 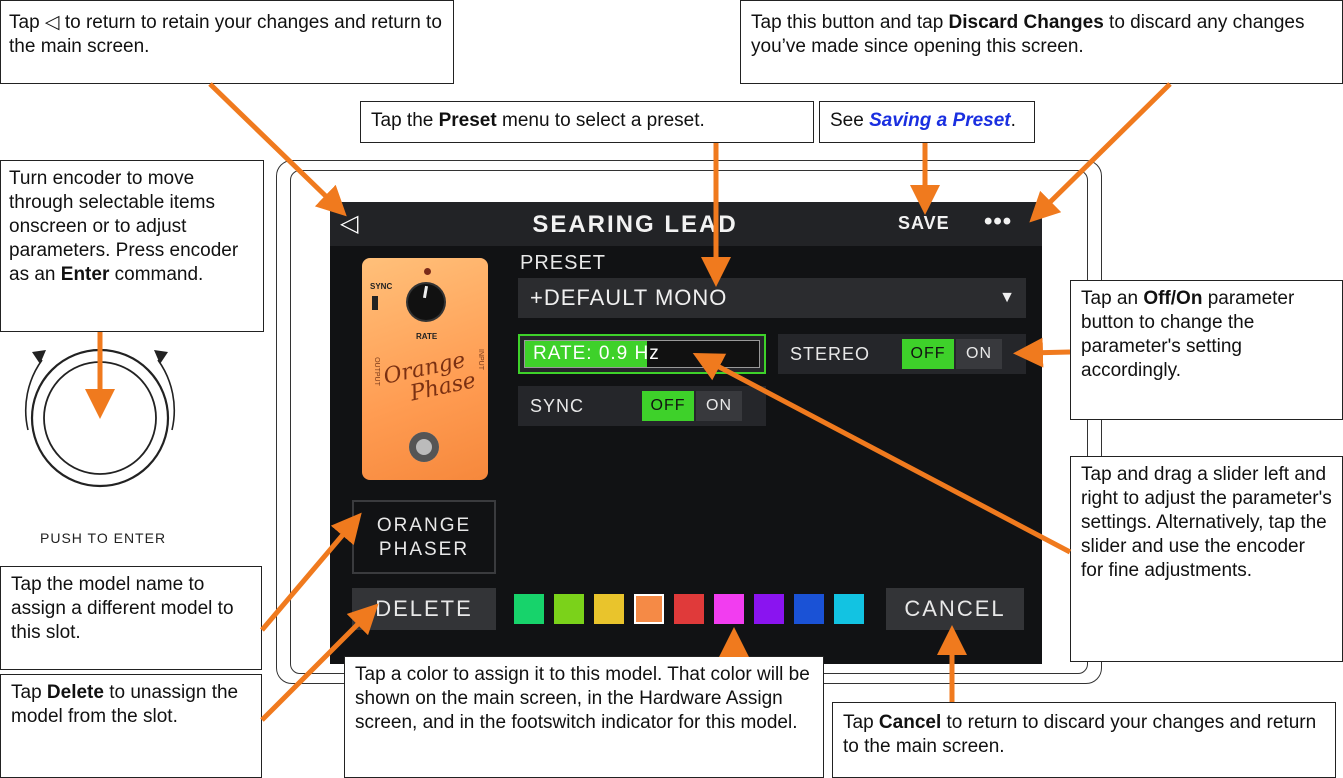 I want to click on title-bar: ◁ SEARING LEAD SAVE •••, so click(x=686, y=224).